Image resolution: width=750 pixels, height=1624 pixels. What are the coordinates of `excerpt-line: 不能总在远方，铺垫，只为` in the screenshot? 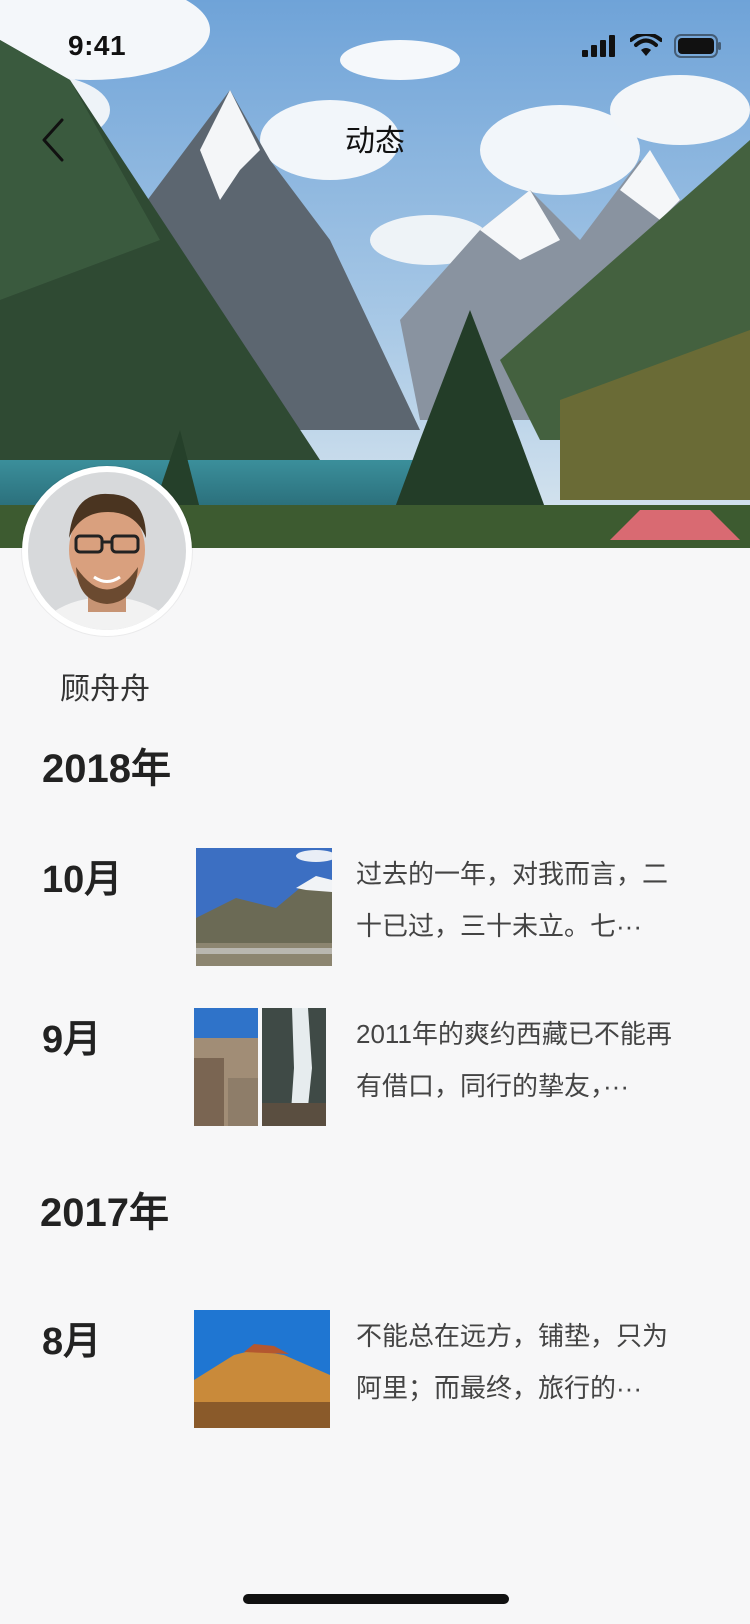 It's located at (512, 1336).